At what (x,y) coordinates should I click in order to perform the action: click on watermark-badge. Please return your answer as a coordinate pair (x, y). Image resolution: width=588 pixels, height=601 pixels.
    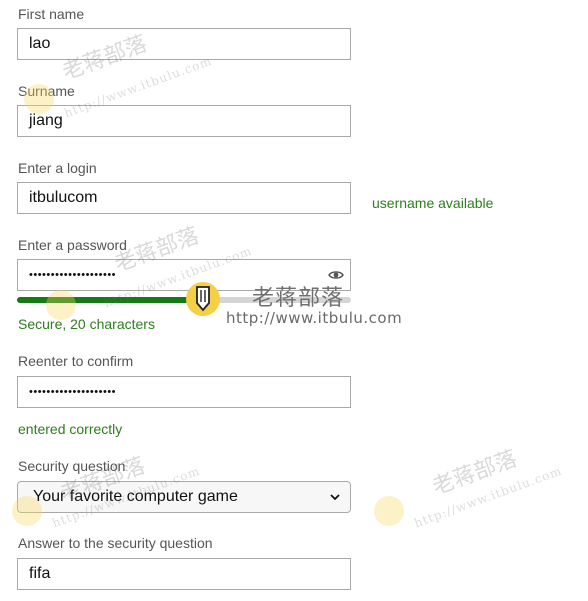
    Looking at the image, I should click on (203, 299).